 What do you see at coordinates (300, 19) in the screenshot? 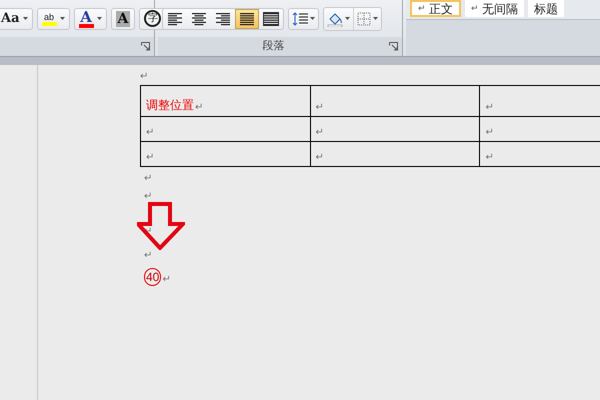
I see `line-spacing-icon` at bounding box center [300, 19].